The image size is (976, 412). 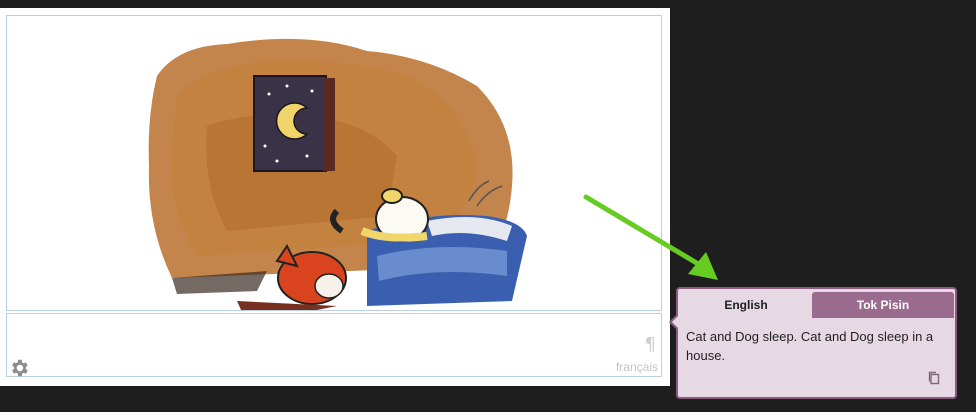 I want to click on tab-english: English, so click(x=746, y=305).